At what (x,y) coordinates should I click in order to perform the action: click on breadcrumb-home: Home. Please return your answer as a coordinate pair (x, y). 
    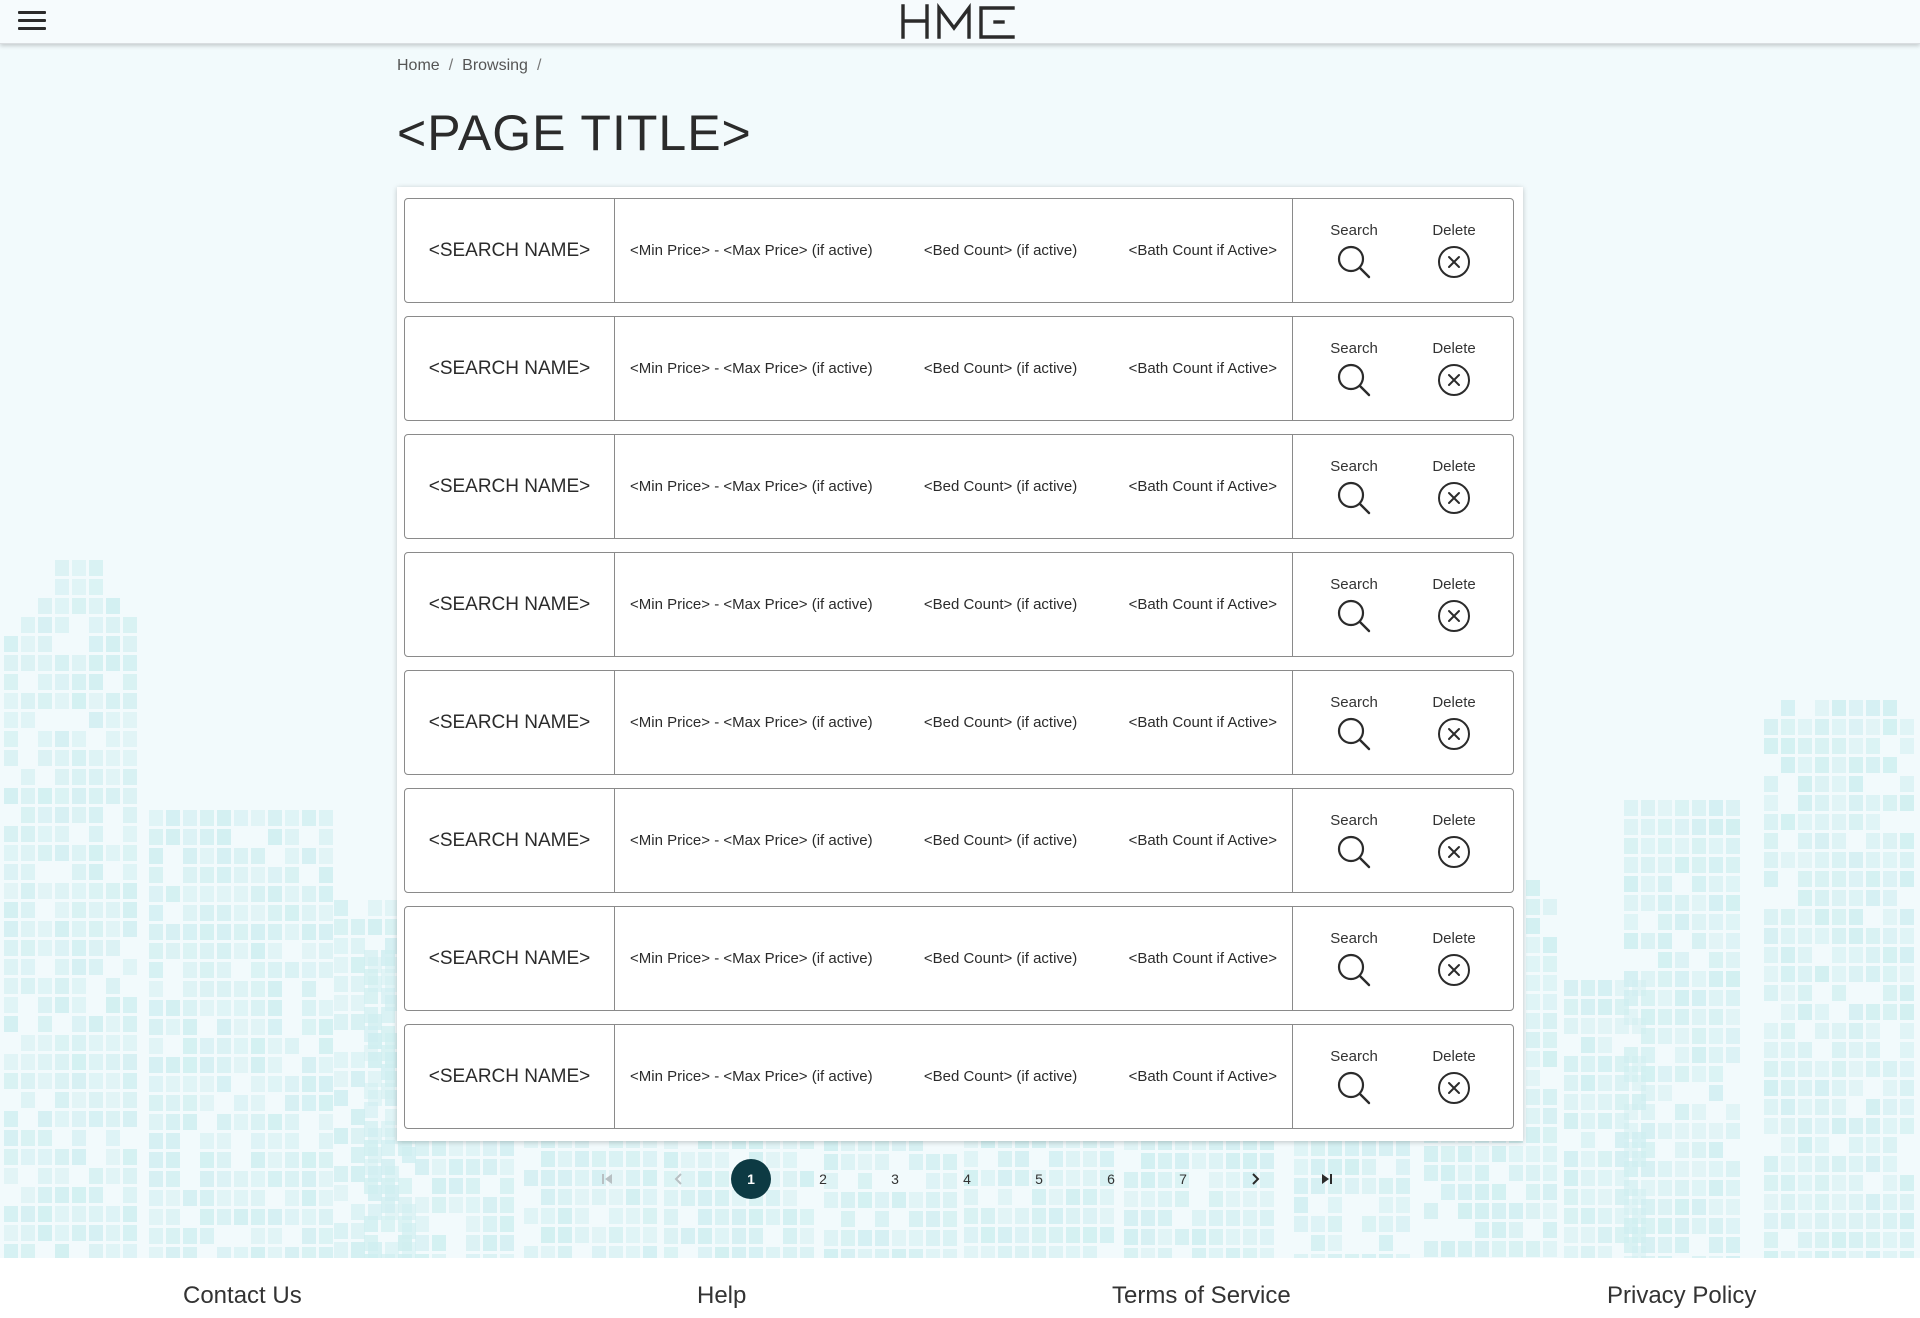
    Looking at the image, I should click on (418, 65).